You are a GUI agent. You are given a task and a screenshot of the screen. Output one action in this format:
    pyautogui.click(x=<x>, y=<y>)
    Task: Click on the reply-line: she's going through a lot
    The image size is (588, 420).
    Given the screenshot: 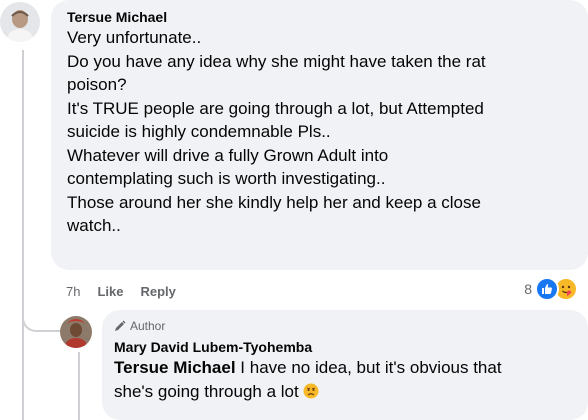 What is the action you would take?
    pyautogui.click(x=345, y=392)
    